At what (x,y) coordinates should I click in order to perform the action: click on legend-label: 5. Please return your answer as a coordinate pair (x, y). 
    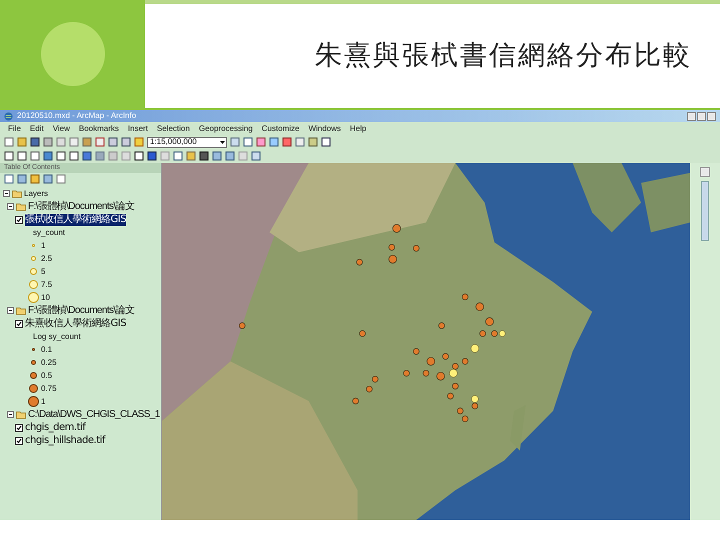
    Looking at the image, I should click on (43, 272).